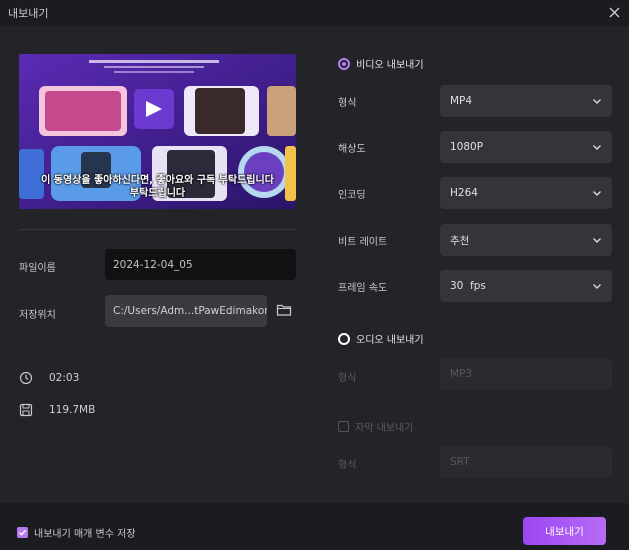  I want to click on clock-icon, so click(26, 378).